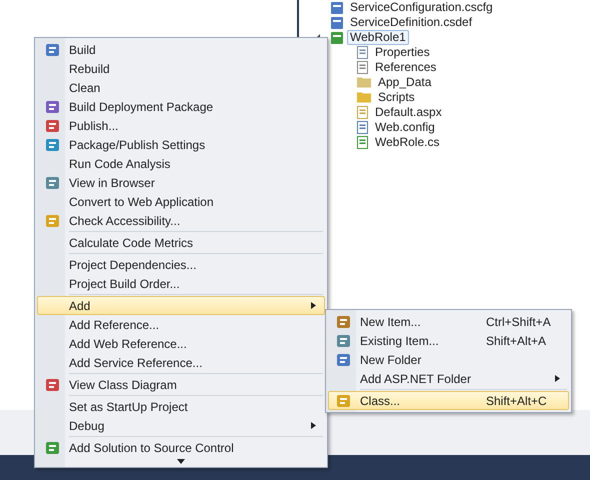 The image size is (590, 480). What do you see at coordinates (402, 52) in the screenshot?
I see `tree-item: Properties` at bounding box center [402, 52].